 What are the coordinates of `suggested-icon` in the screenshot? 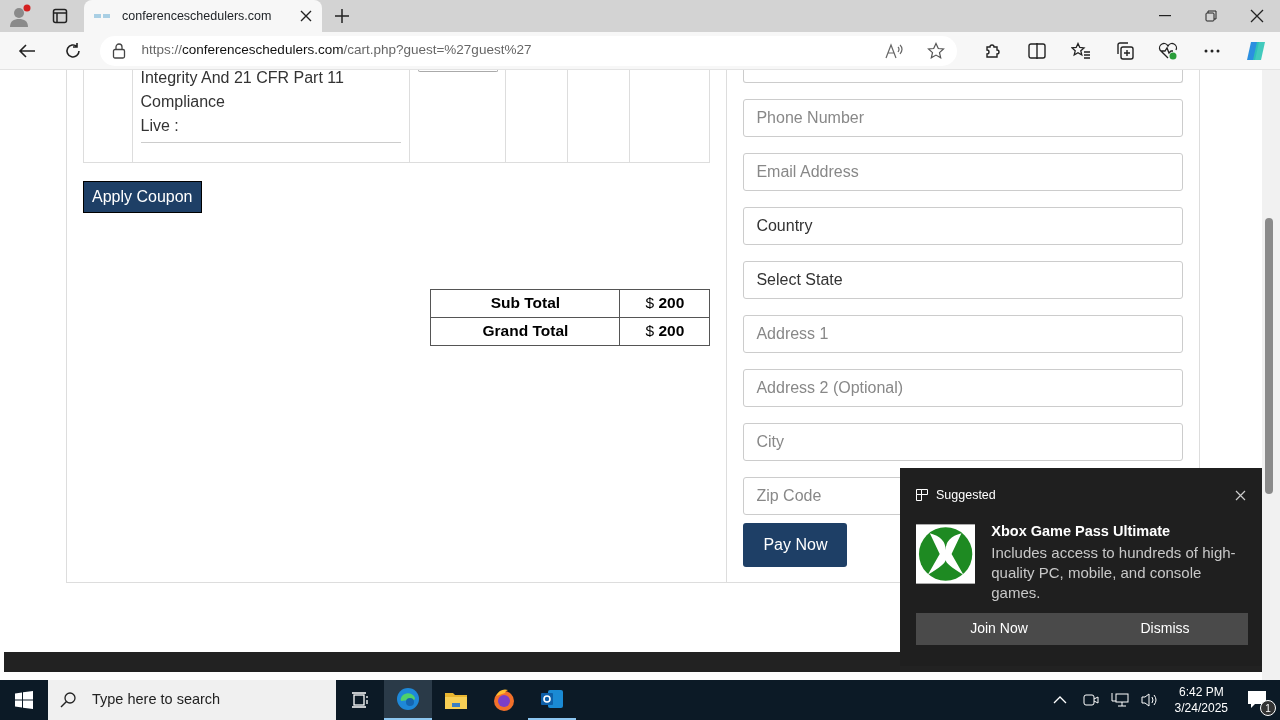 It's located at (922, 495).